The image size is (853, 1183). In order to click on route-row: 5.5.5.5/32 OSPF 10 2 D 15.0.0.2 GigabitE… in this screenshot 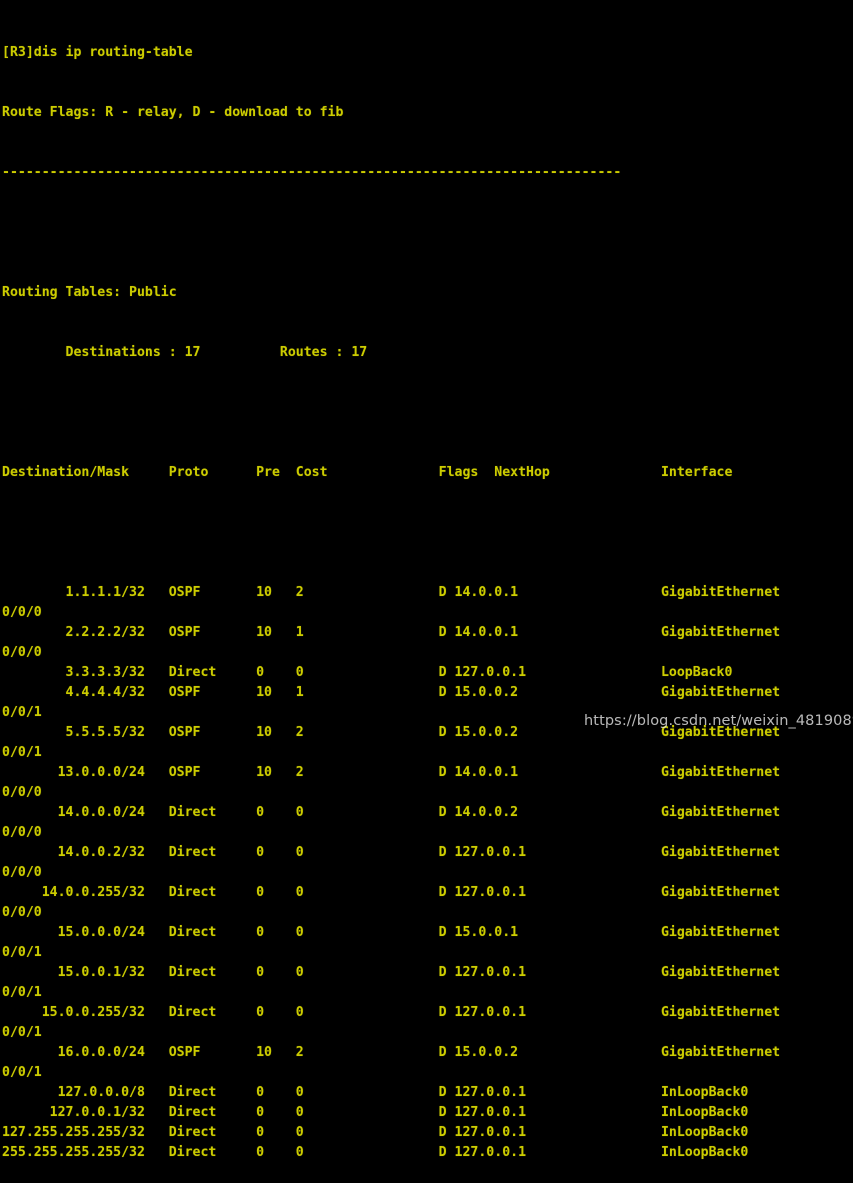, I will do `click(391, 732)`.